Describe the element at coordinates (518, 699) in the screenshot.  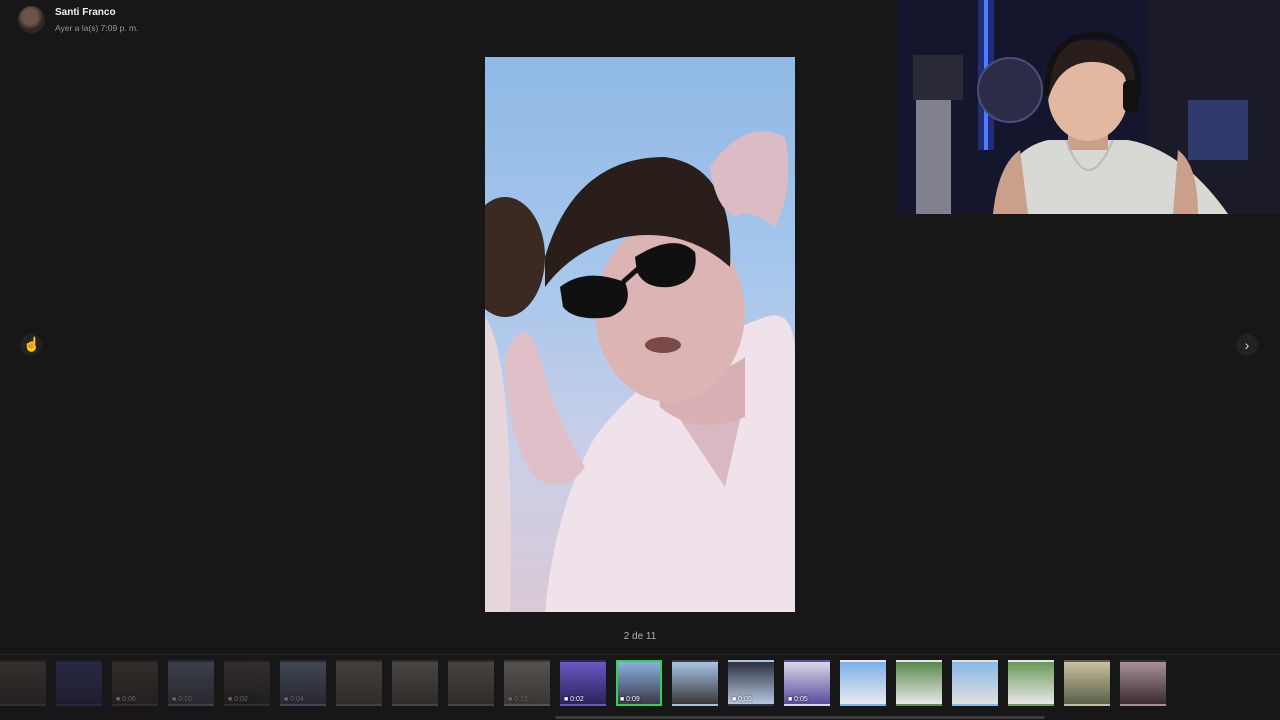
I see `video-duration-label: ■ 0:15` at that location.